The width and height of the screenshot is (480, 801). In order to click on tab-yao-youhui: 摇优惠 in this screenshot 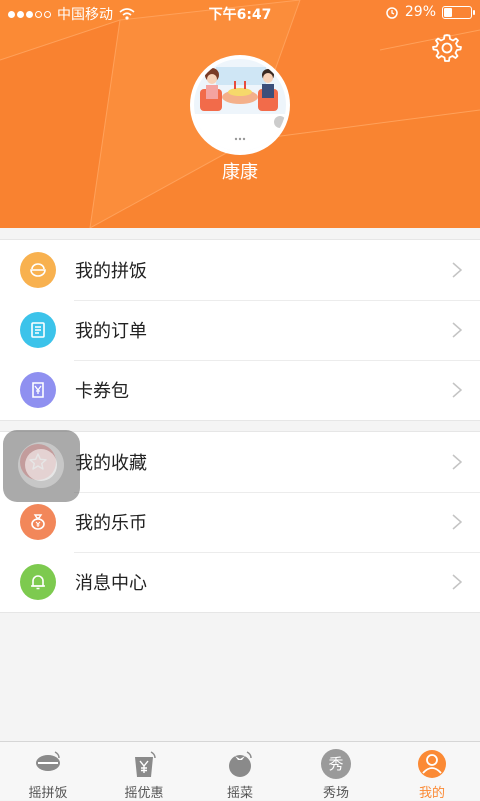, I will do `click(144, 771)`.